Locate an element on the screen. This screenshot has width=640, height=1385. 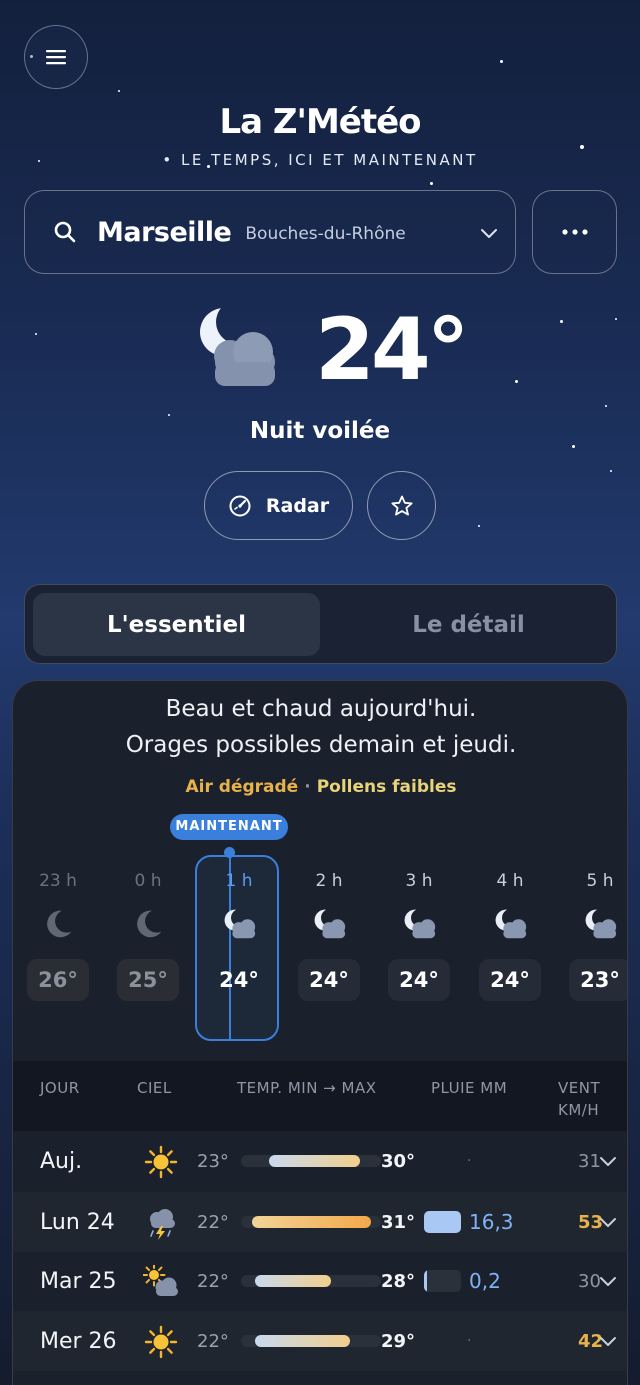
tab-essentiel: L'essentiel is located at coordinates (176, 624).